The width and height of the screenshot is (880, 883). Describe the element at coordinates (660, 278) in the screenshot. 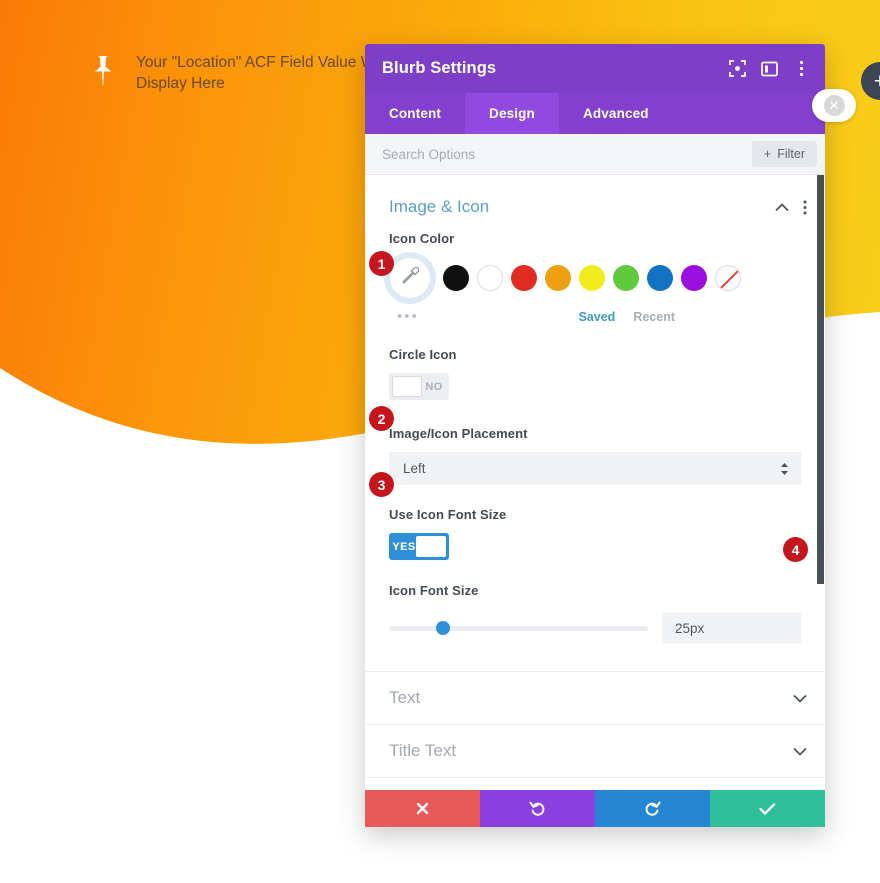

I see `swatch-blue` at that location.